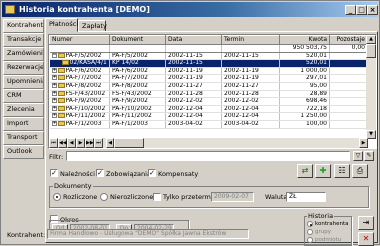  What do you see at coordinates (193, 101) in the screenshot?
I see `cell-data: 2002-12-02` at bounding box center [193, 101].